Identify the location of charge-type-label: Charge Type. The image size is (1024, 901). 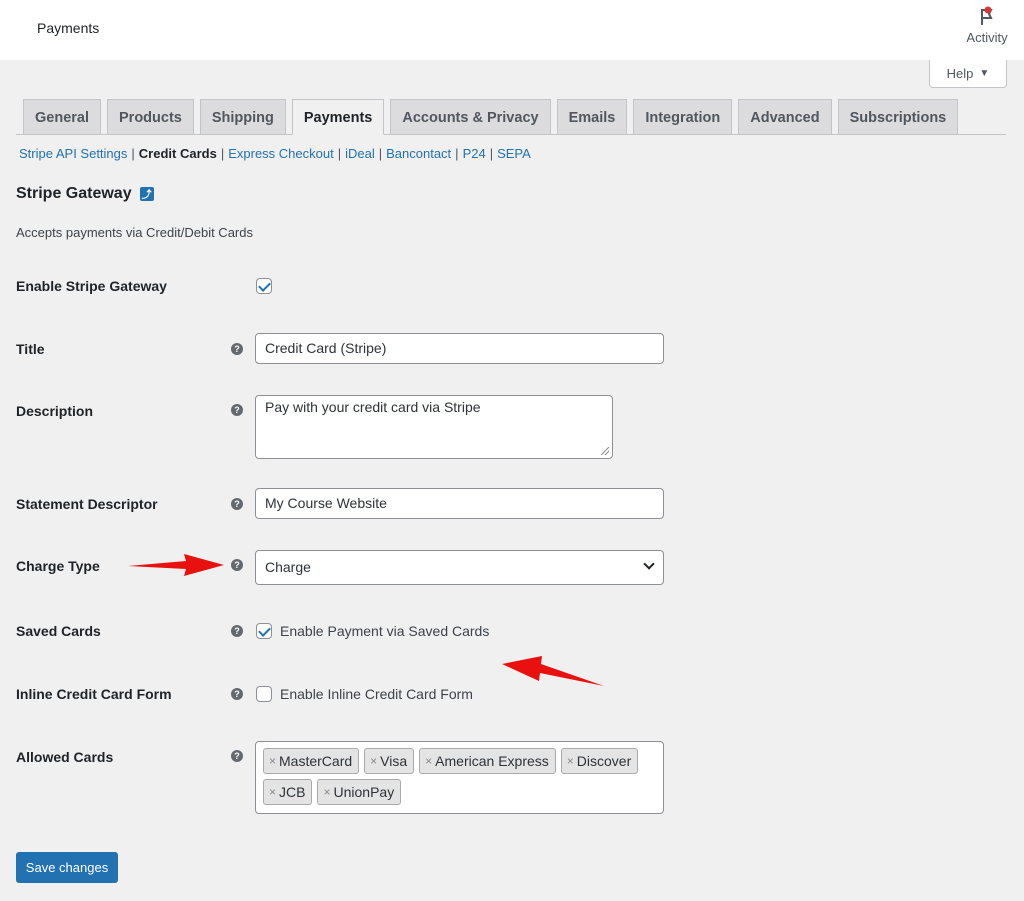
(58, 566).